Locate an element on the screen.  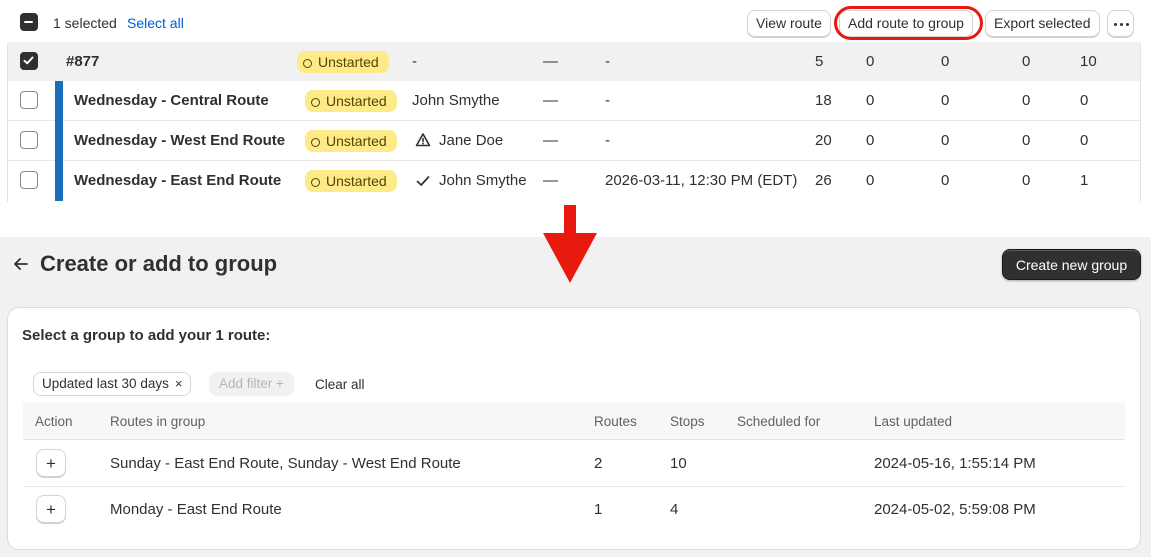
selected-count: 1 selected is located at coordinates (85, 23).